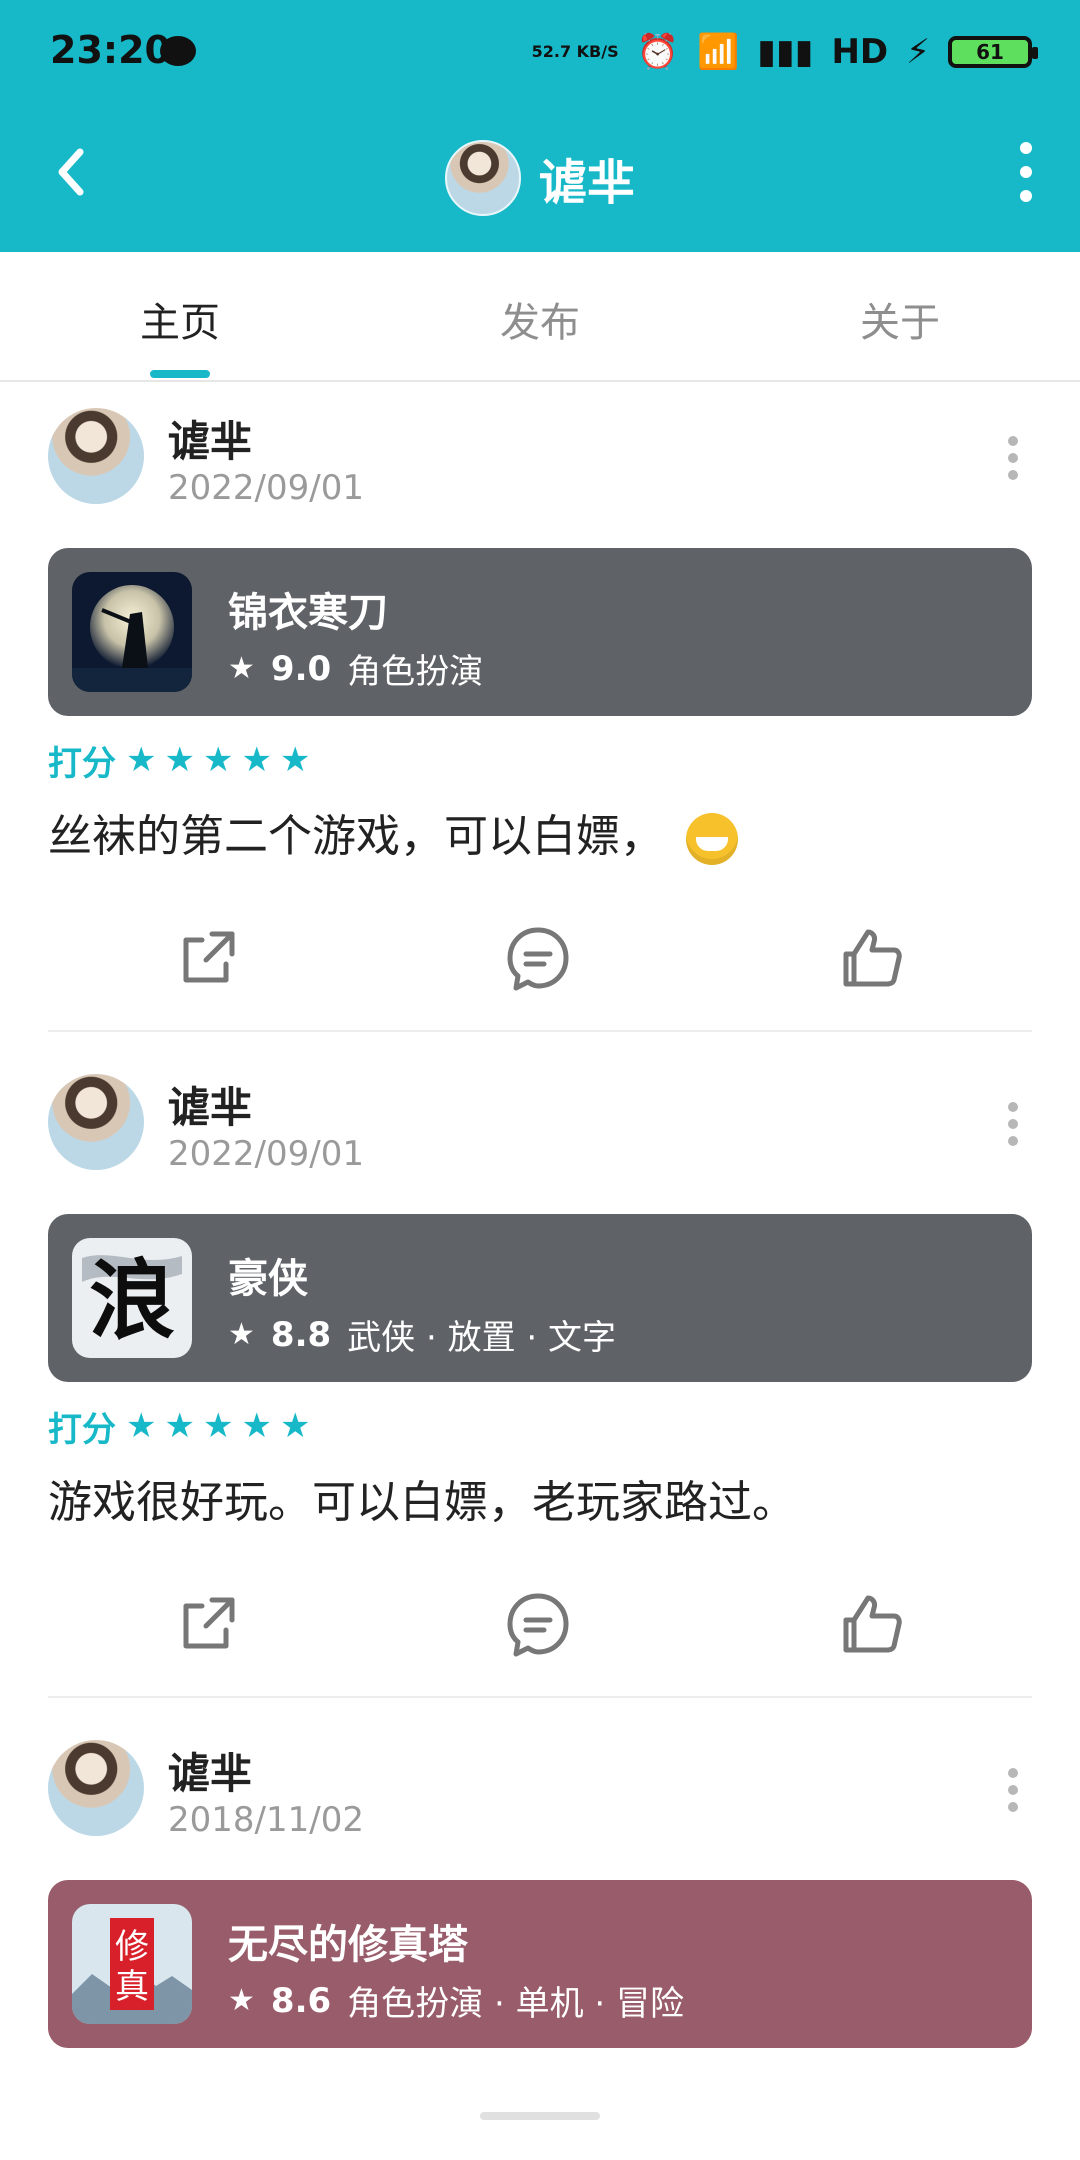  Describe the element at coordinates (301, 2000) in the screenshot. I see `game-score: 8.6` at that location.